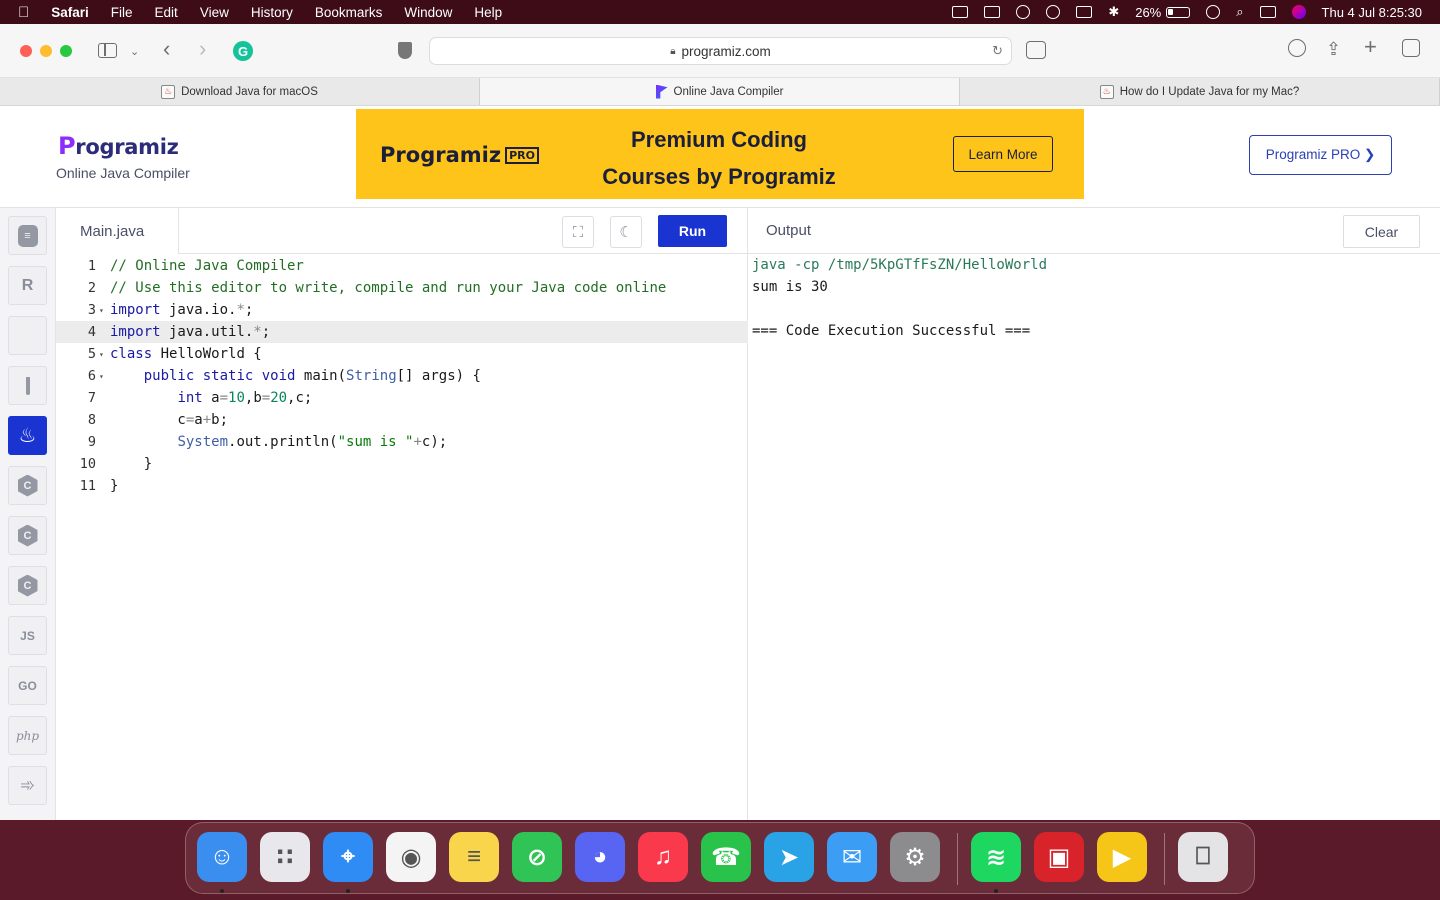 This screenshot has height=900, width=1440. I want to click on clock: Thu 4 Jul 8:25:30, so click(1372, 12).